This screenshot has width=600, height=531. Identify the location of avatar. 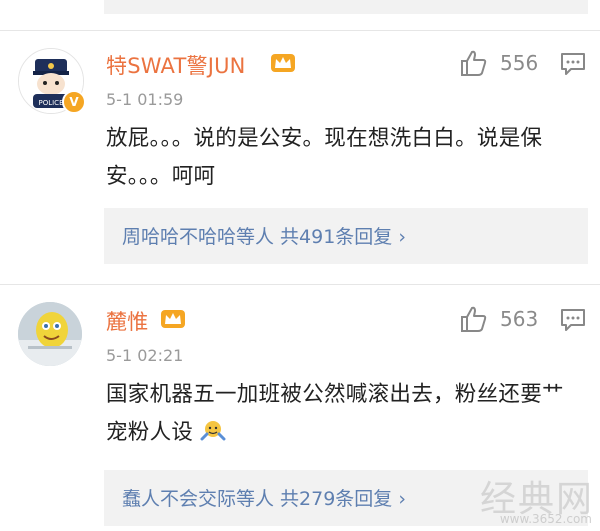
(50, 334).